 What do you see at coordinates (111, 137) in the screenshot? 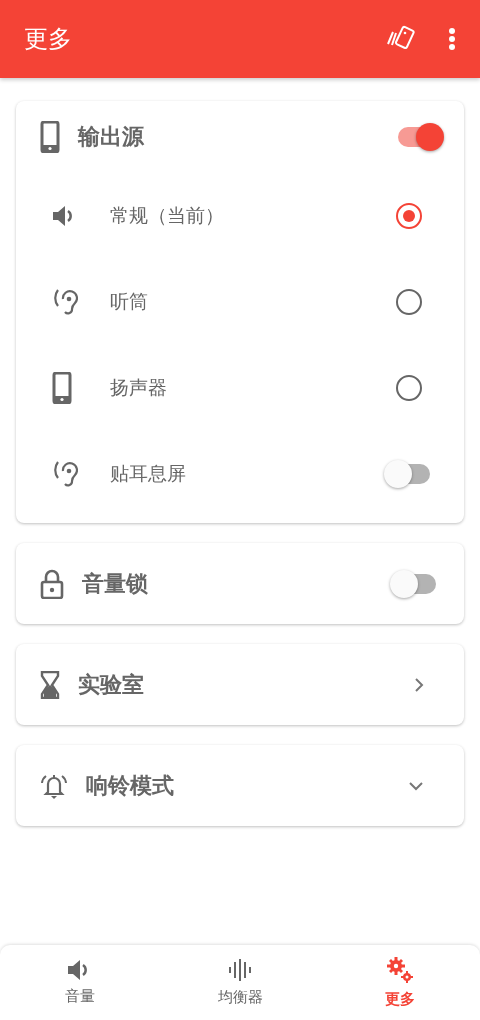
I see `card-title: 输出源` at bounding box center [111, 137].